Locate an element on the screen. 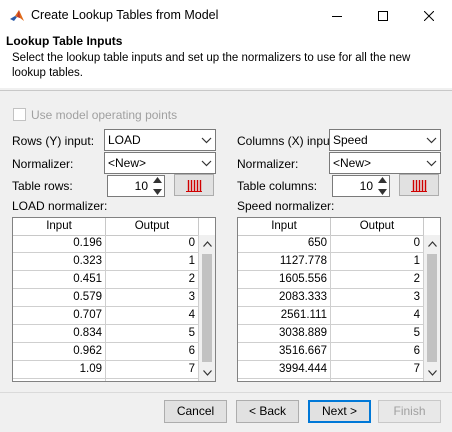  input-cell: 0.451 is located at coordinates (59, 280).